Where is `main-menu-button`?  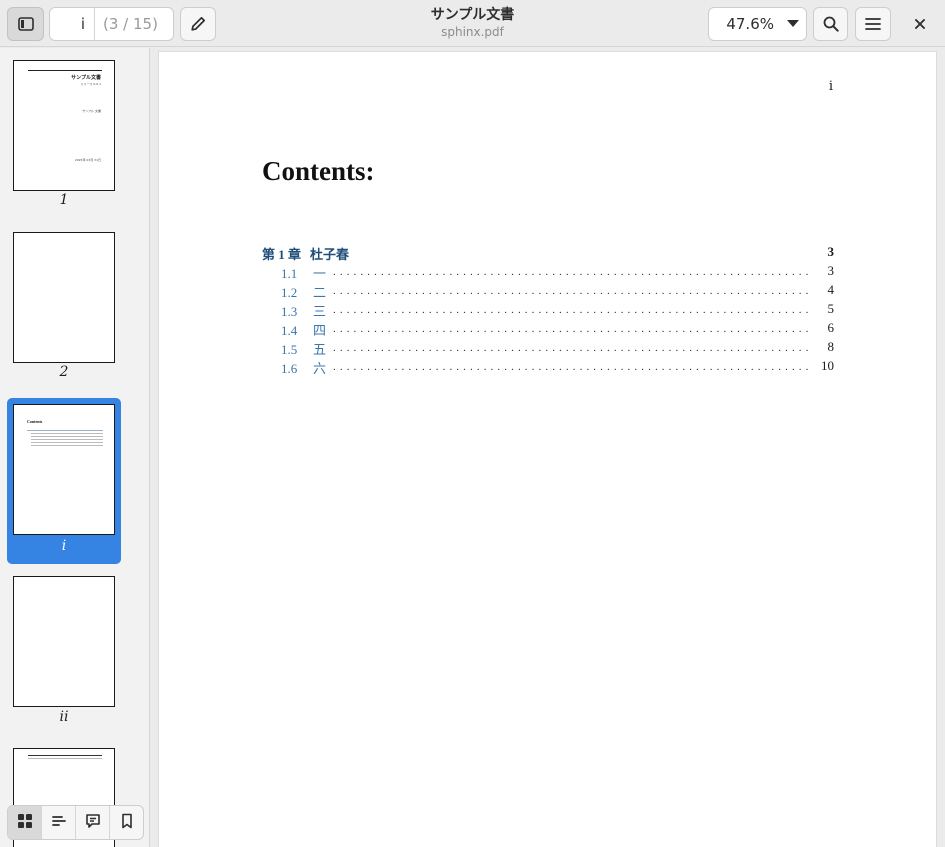 main-menu-button is located at coordinates (873, 24).